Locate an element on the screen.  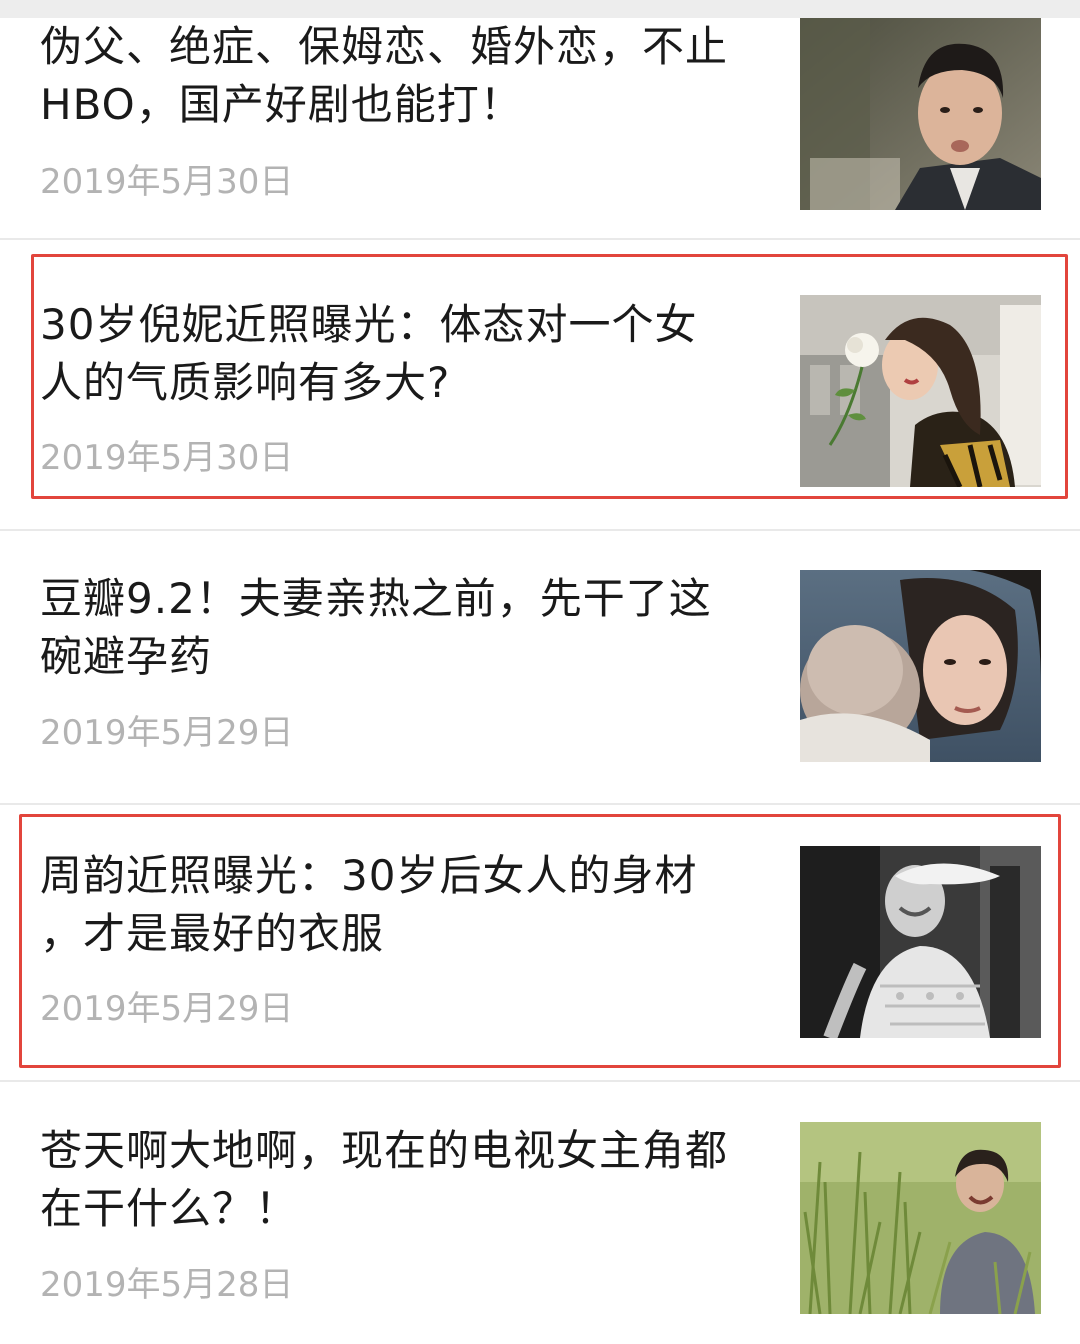
portrait-man-in-suit-image is located at coordinates (920, 114).